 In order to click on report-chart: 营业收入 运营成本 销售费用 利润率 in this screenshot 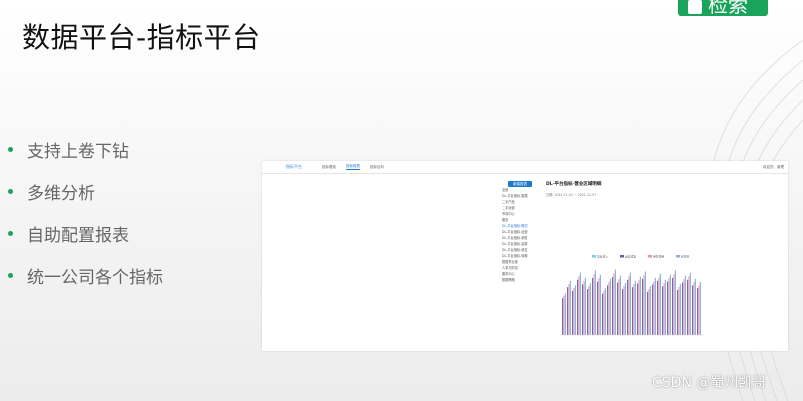, I will do `click(632, 295)`.